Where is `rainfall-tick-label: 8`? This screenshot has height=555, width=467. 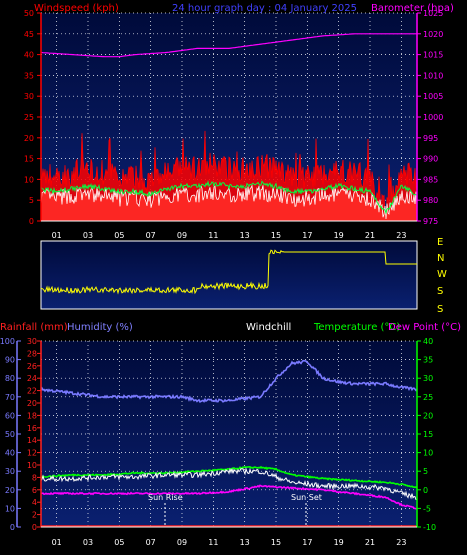 rainfall-tick-label: 8 is located at coordinates (34, 477).